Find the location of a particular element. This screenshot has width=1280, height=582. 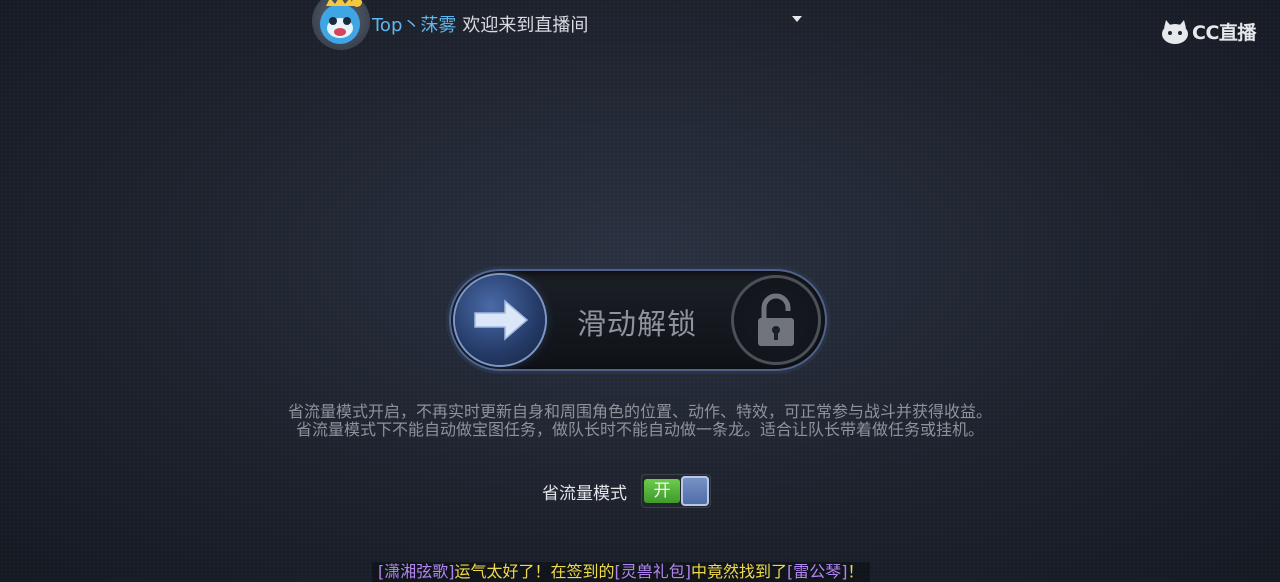

system-ticker: [潇湘弦歌]运气太好了！在签到的[灵兽礼包]中竟然找到了[雷公琴]！ is located at coordinates (621, 572).